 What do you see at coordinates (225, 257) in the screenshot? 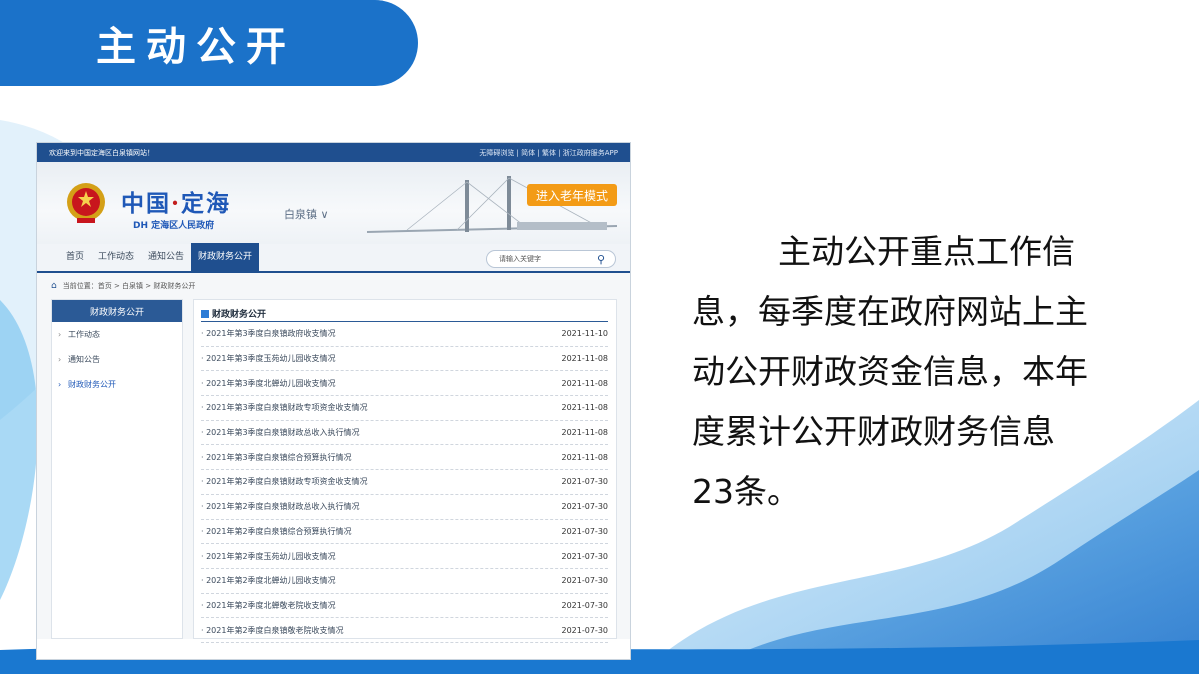
I see `nav-finance-disclosure: 财政财务公开` at bounding box center [225, 257].